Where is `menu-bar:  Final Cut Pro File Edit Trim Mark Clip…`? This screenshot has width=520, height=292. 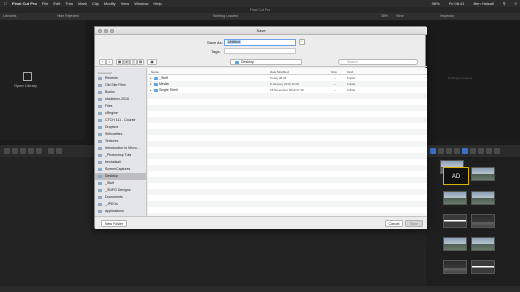 menu-bar:  Final Cut Pro File Edit Trim Mark Clip… is located at coordinates (260, 3).